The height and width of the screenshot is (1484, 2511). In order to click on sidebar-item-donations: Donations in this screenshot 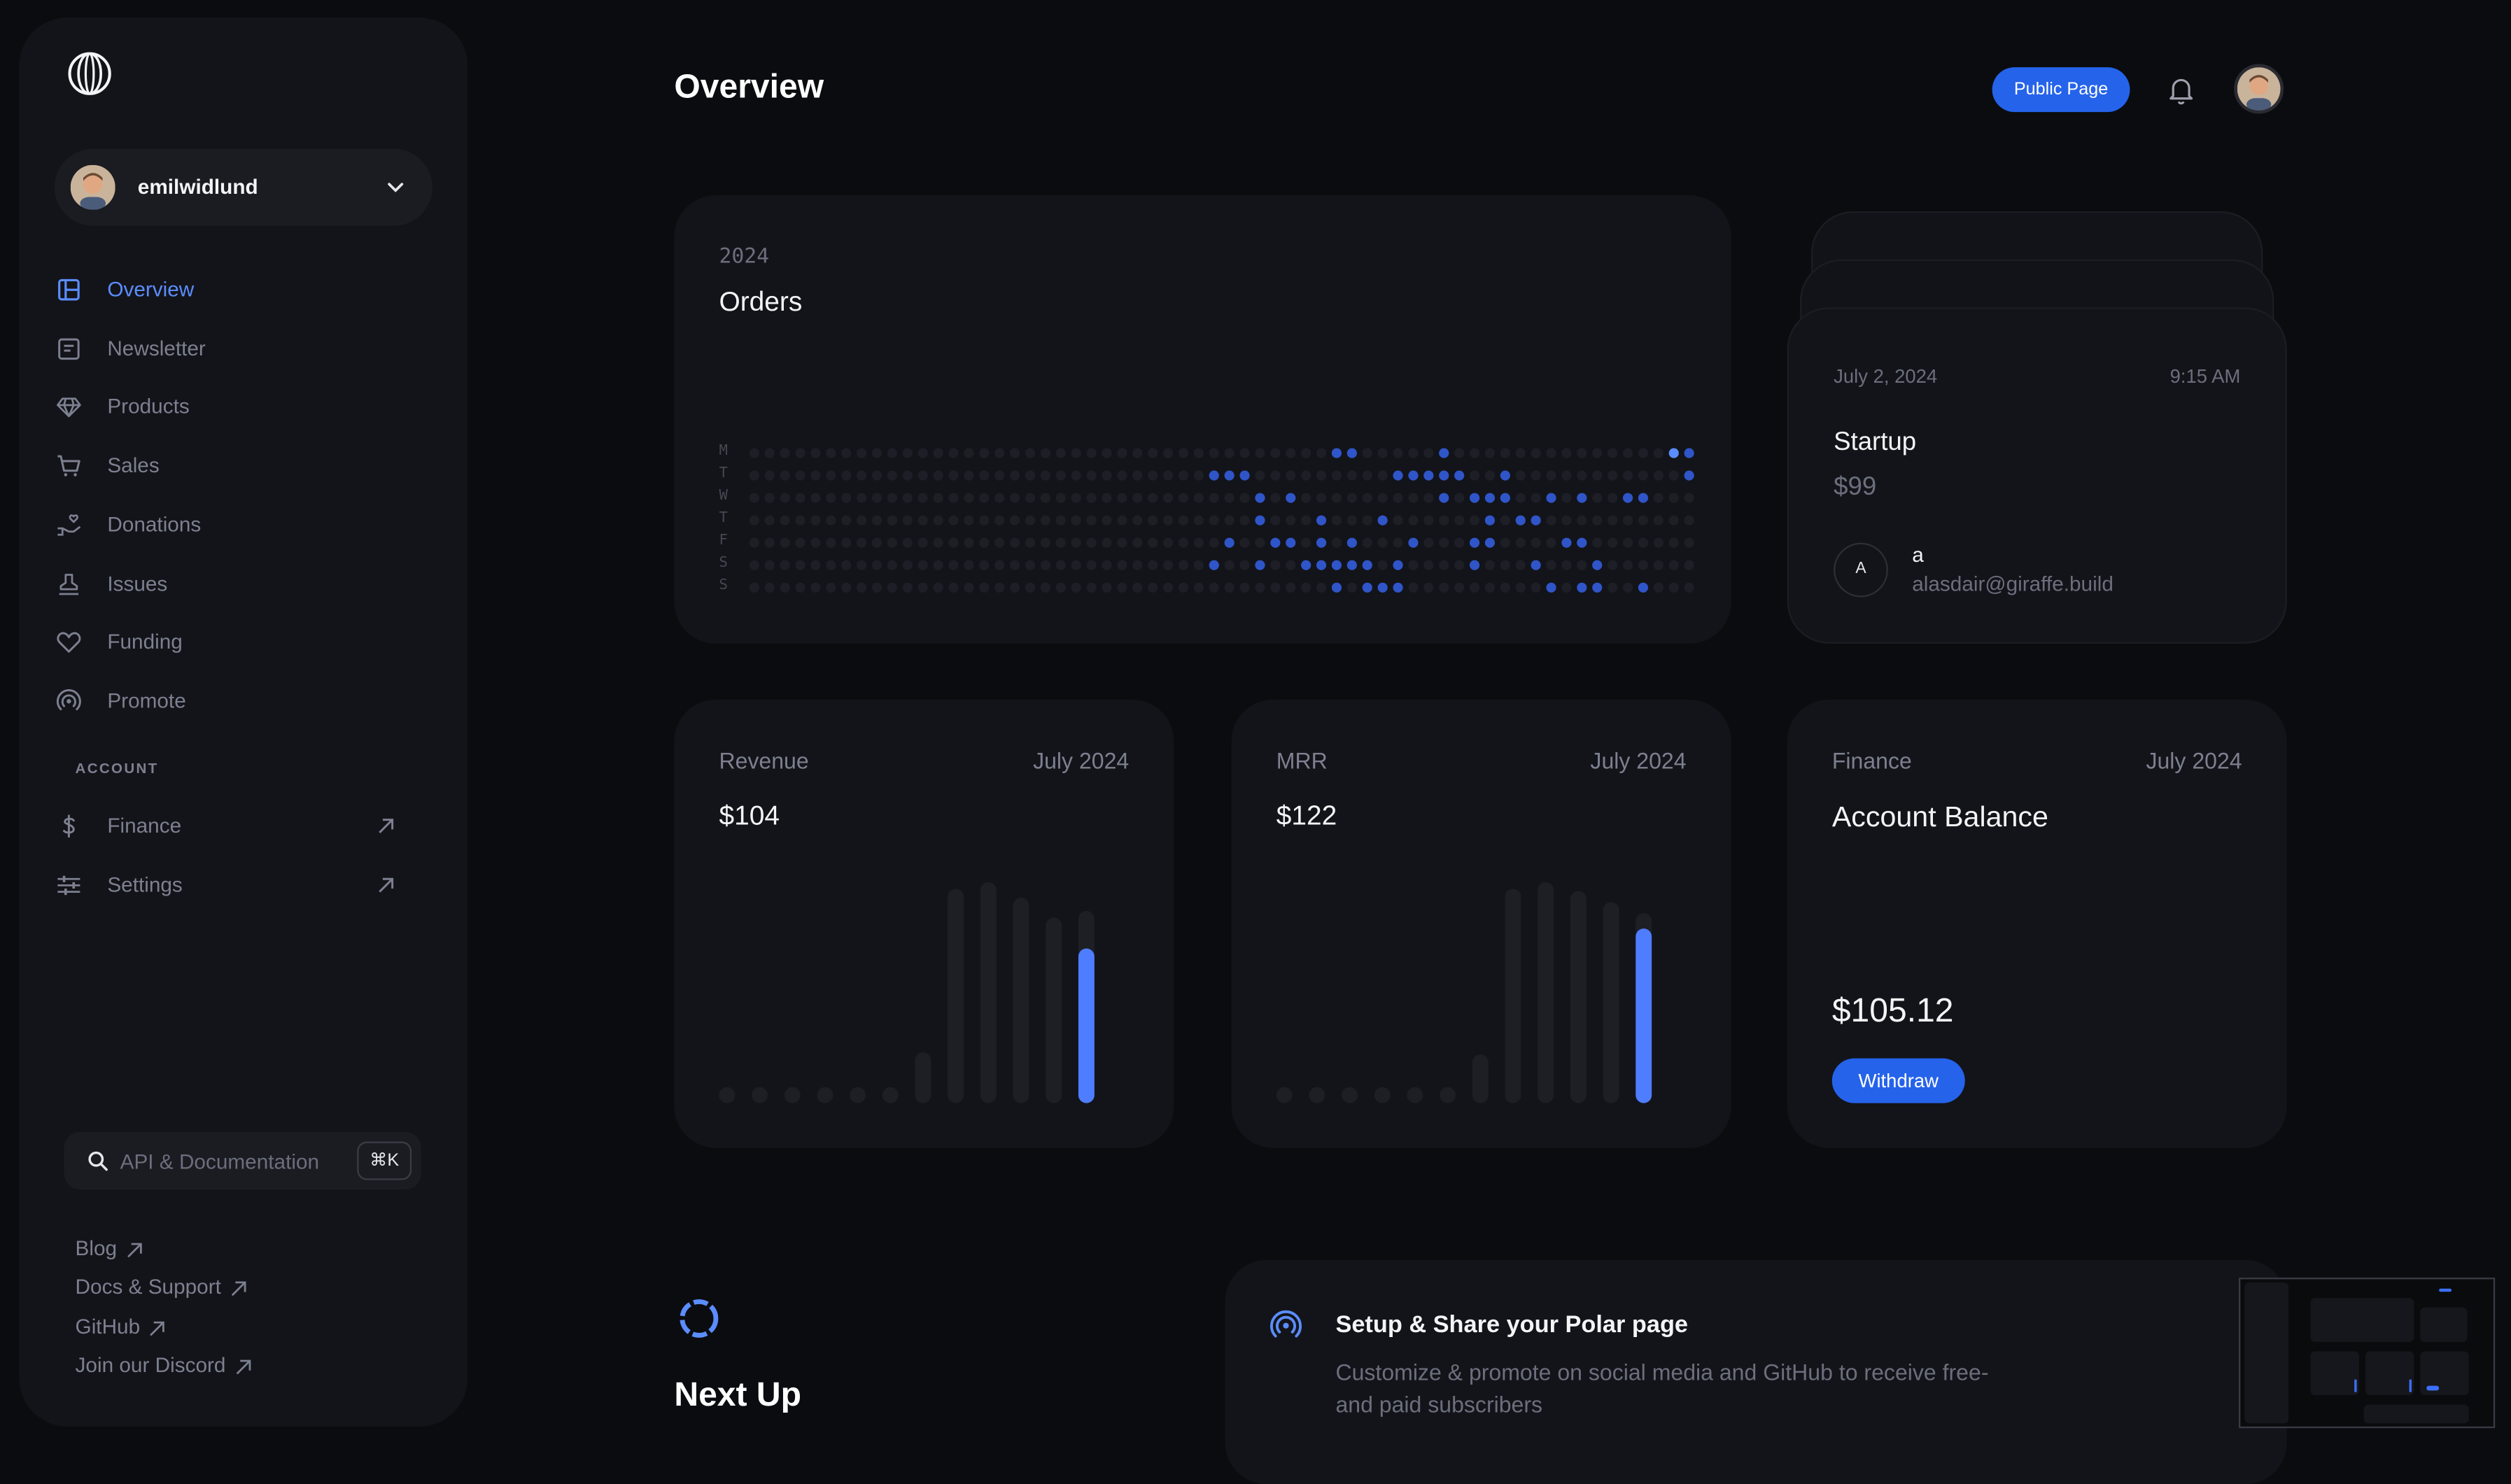, I will do `click(237, 525)`.